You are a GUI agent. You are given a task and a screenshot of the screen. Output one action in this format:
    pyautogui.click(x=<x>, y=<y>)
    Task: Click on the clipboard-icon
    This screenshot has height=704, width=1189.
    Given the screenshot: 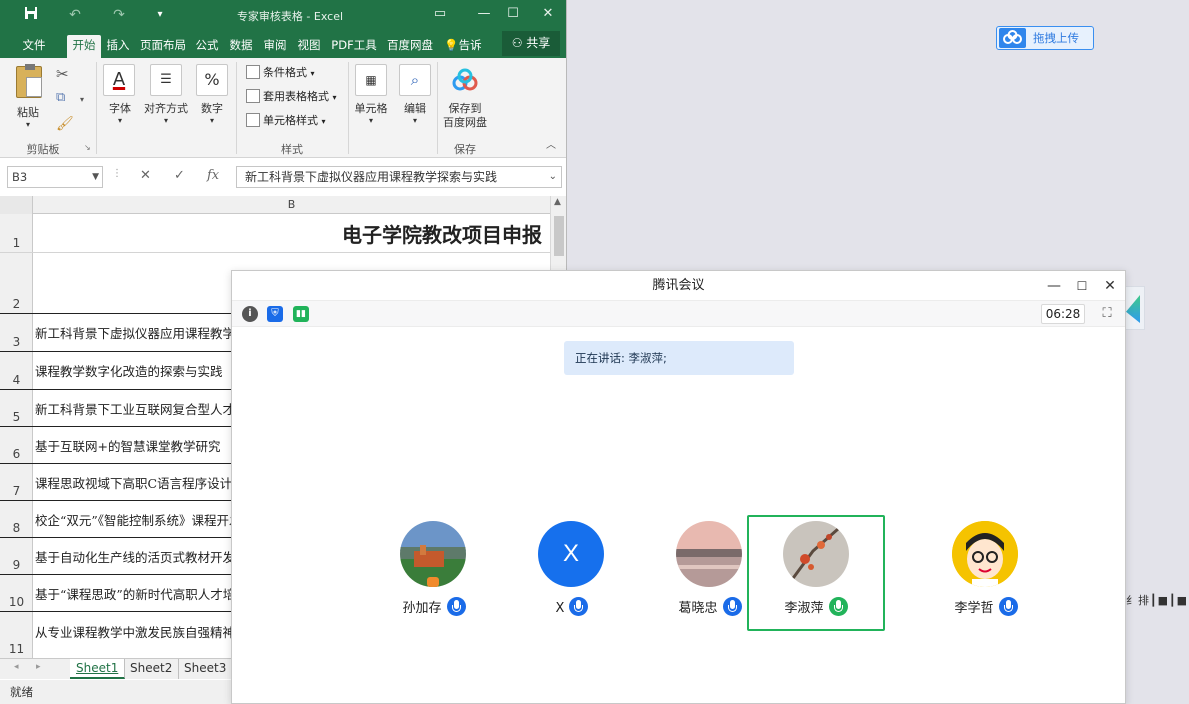 What is the action you would take?
    pyautogui.click(x=29, y=81)
    